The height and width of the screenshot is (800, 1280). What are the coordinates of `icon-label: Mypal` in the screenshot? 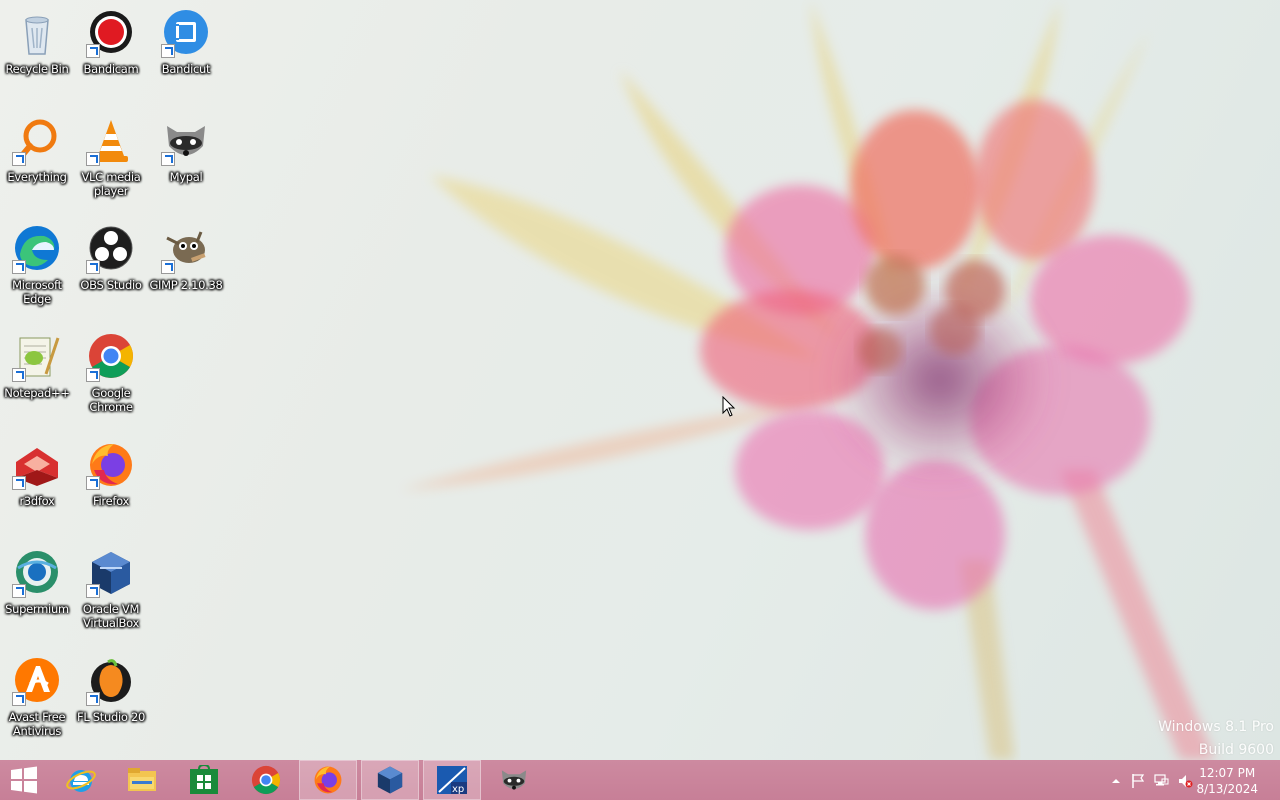 It's located at (186, 177).